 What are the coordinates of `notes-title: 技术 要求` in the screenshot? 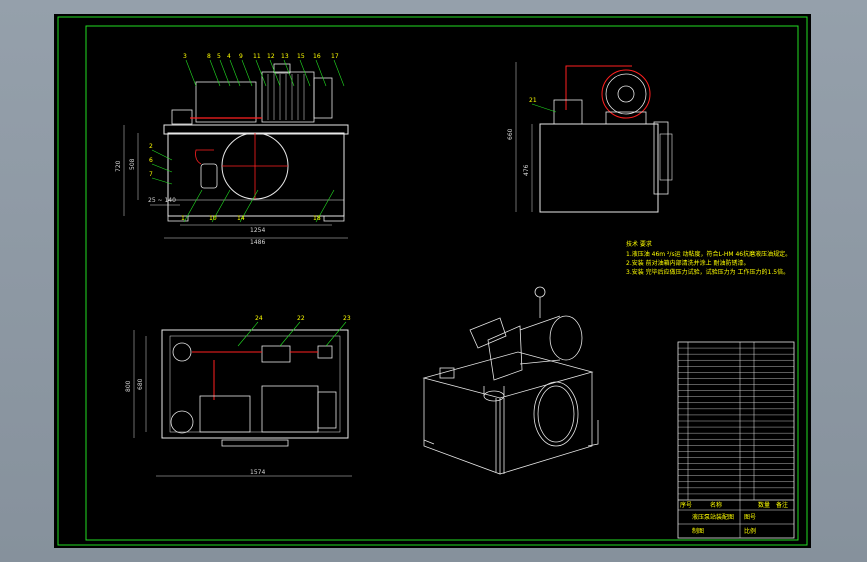 It's located at (639, 244).